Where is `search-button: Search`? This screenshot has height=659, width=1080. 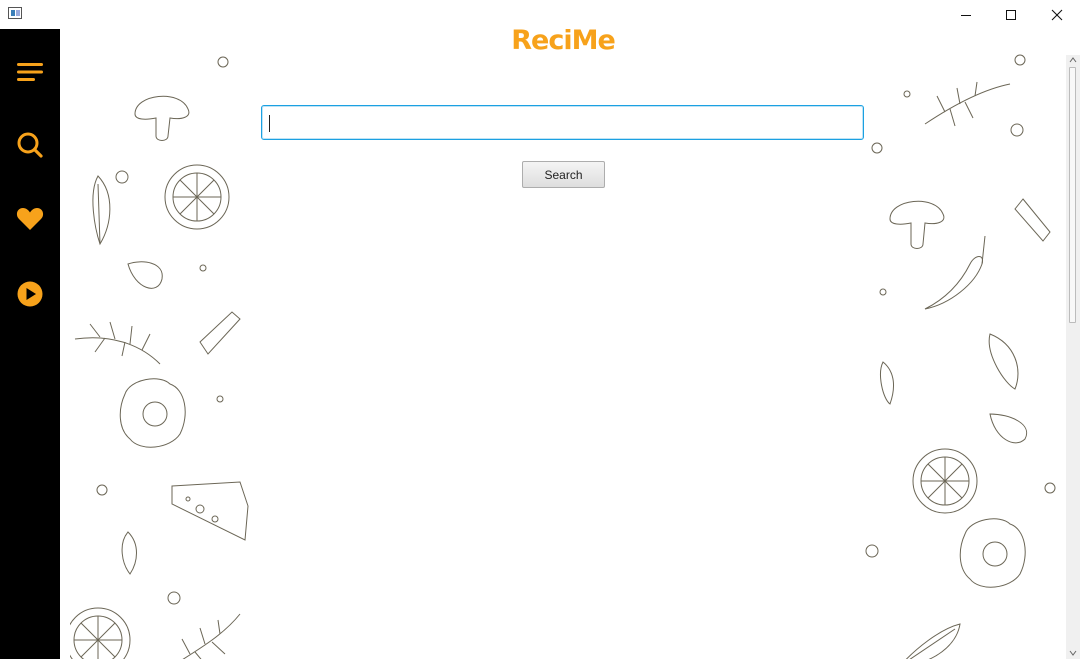 search-button: Search is located at coordinates (563, 174).